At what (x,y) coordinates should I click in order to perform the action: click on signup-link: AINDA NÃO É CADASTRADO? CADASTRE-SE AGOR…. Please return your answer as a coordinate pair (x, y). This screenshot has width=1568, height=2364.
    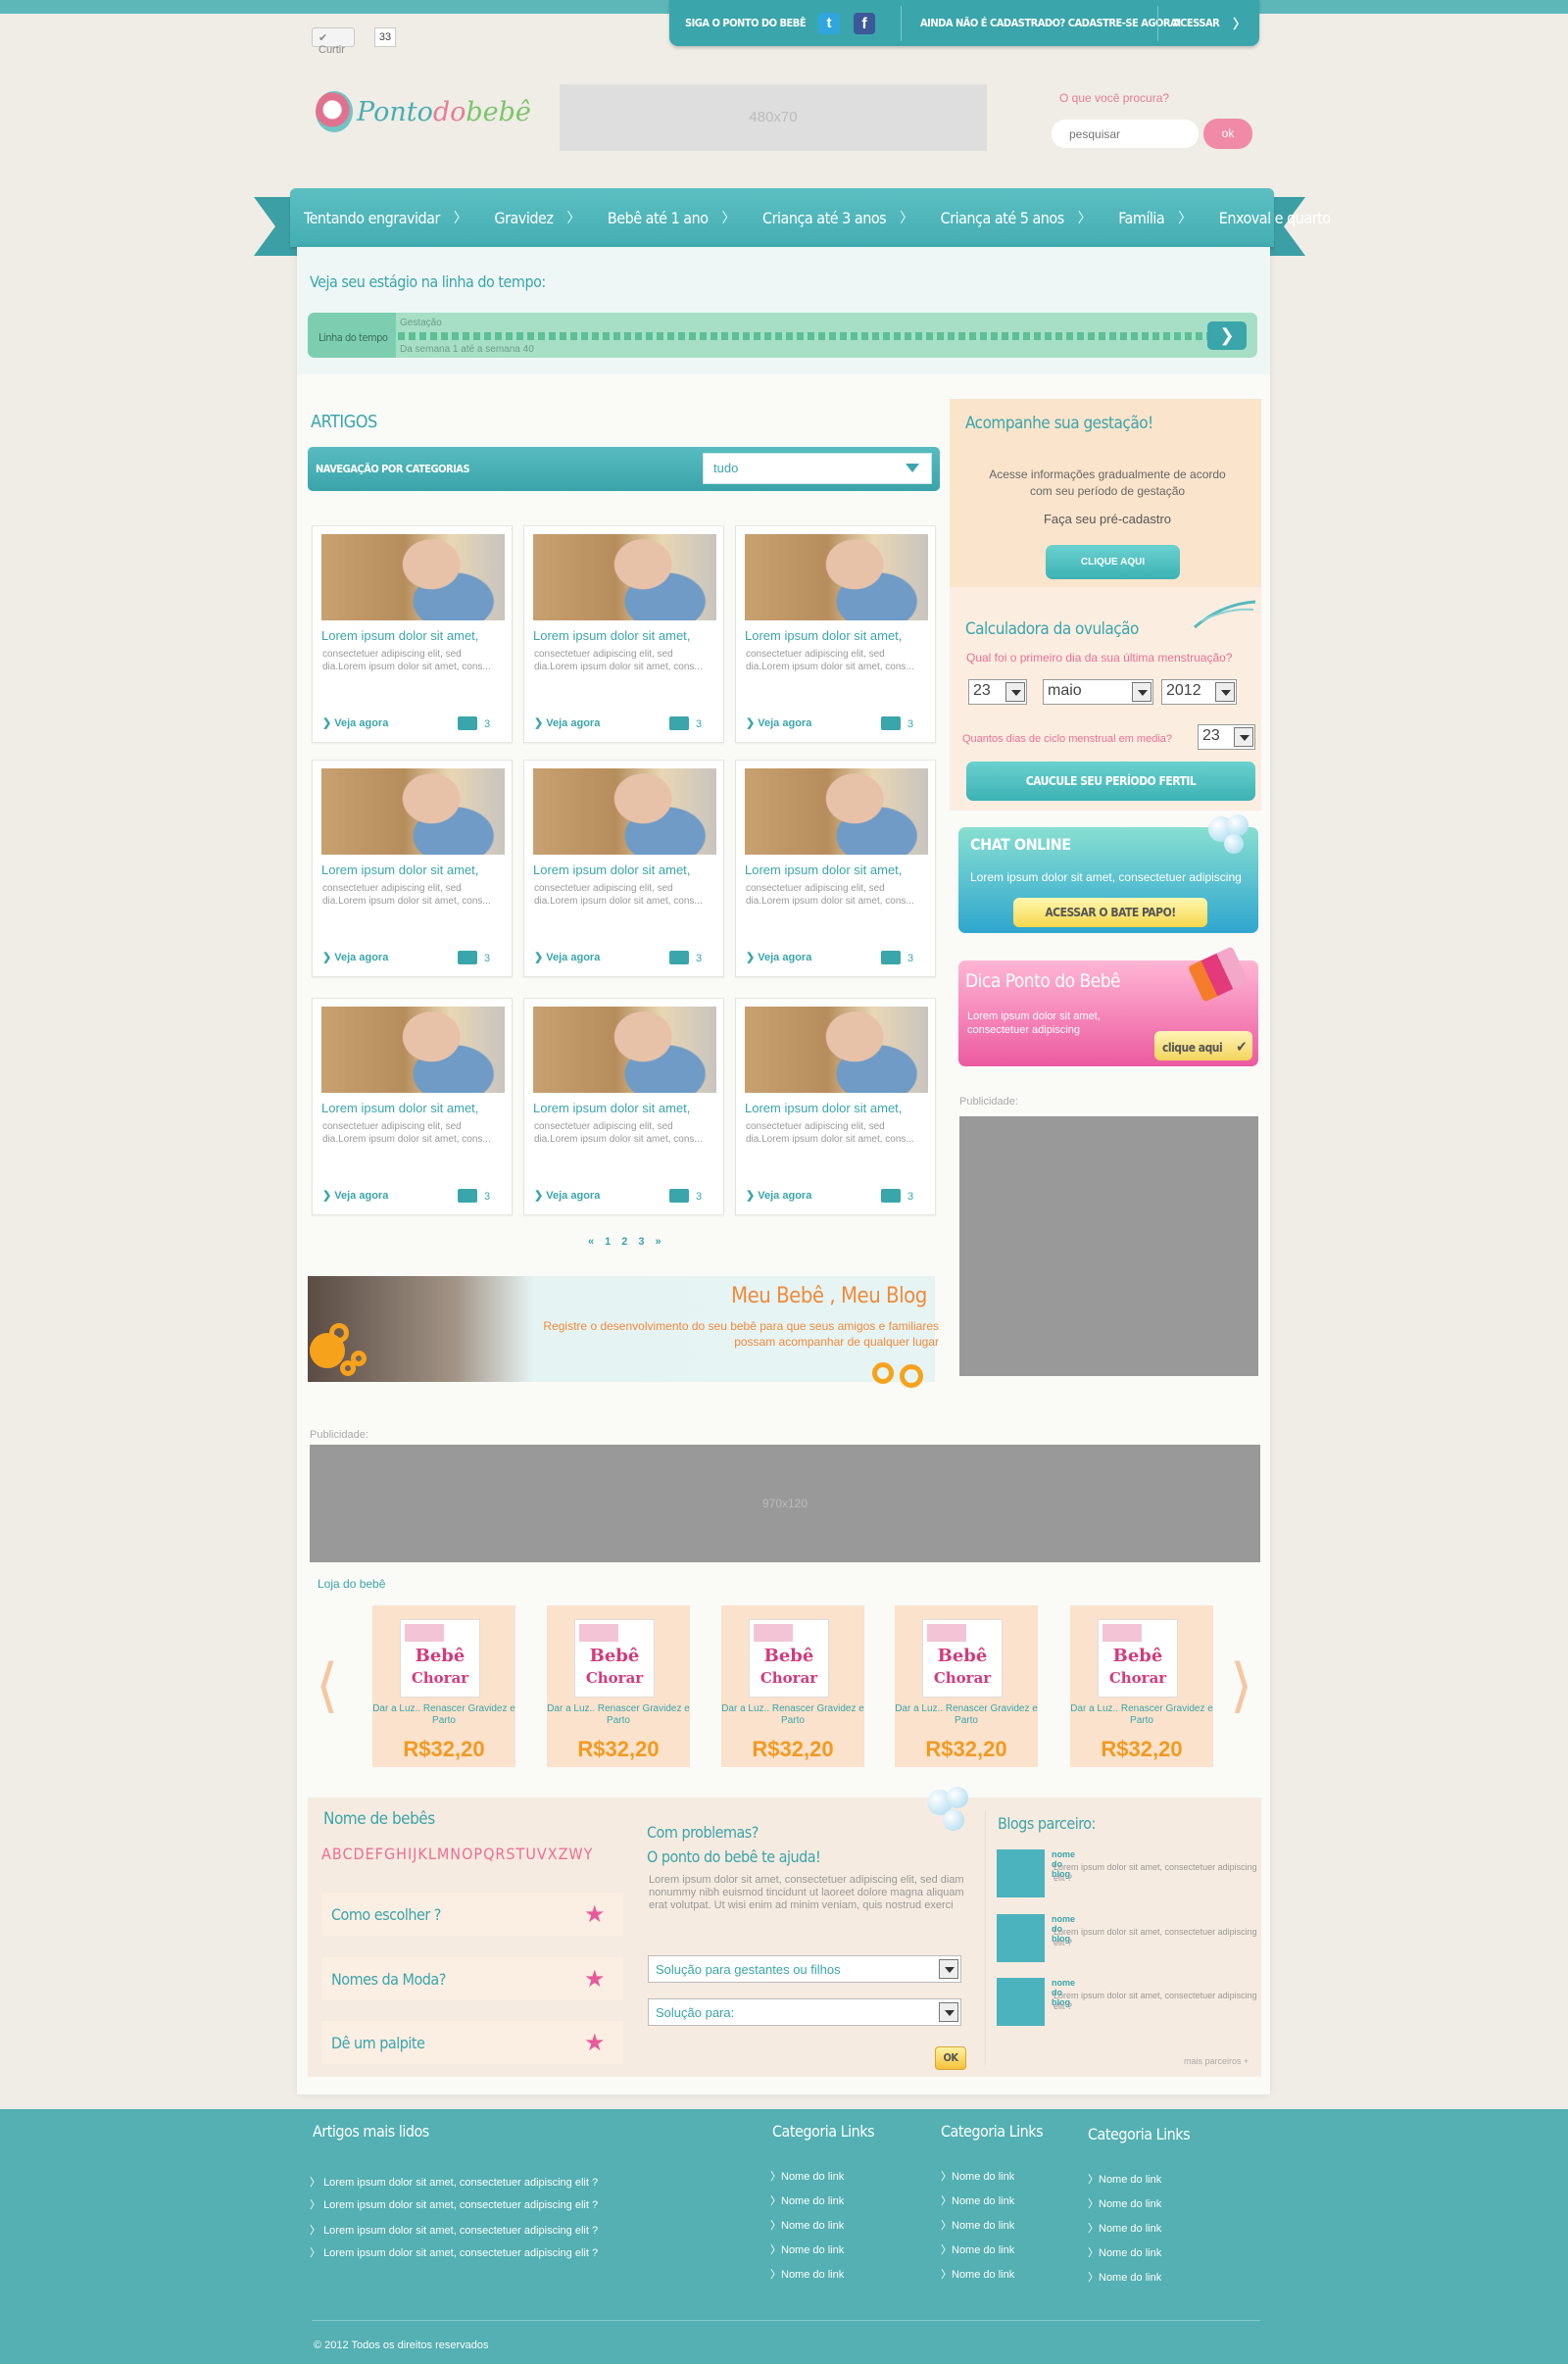
    Looking at the image, I should click on (1051, 23).